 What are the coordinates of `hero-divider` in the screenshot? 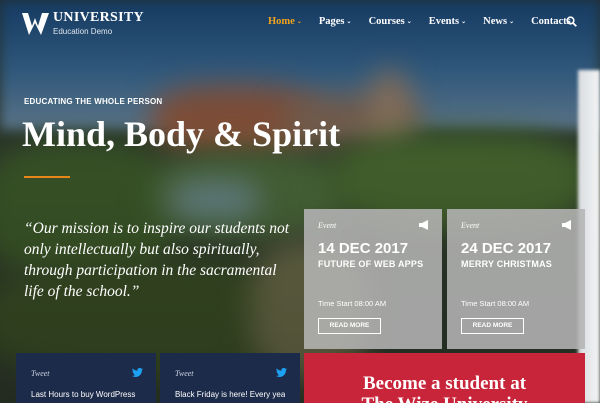 It's located at (47, 177).